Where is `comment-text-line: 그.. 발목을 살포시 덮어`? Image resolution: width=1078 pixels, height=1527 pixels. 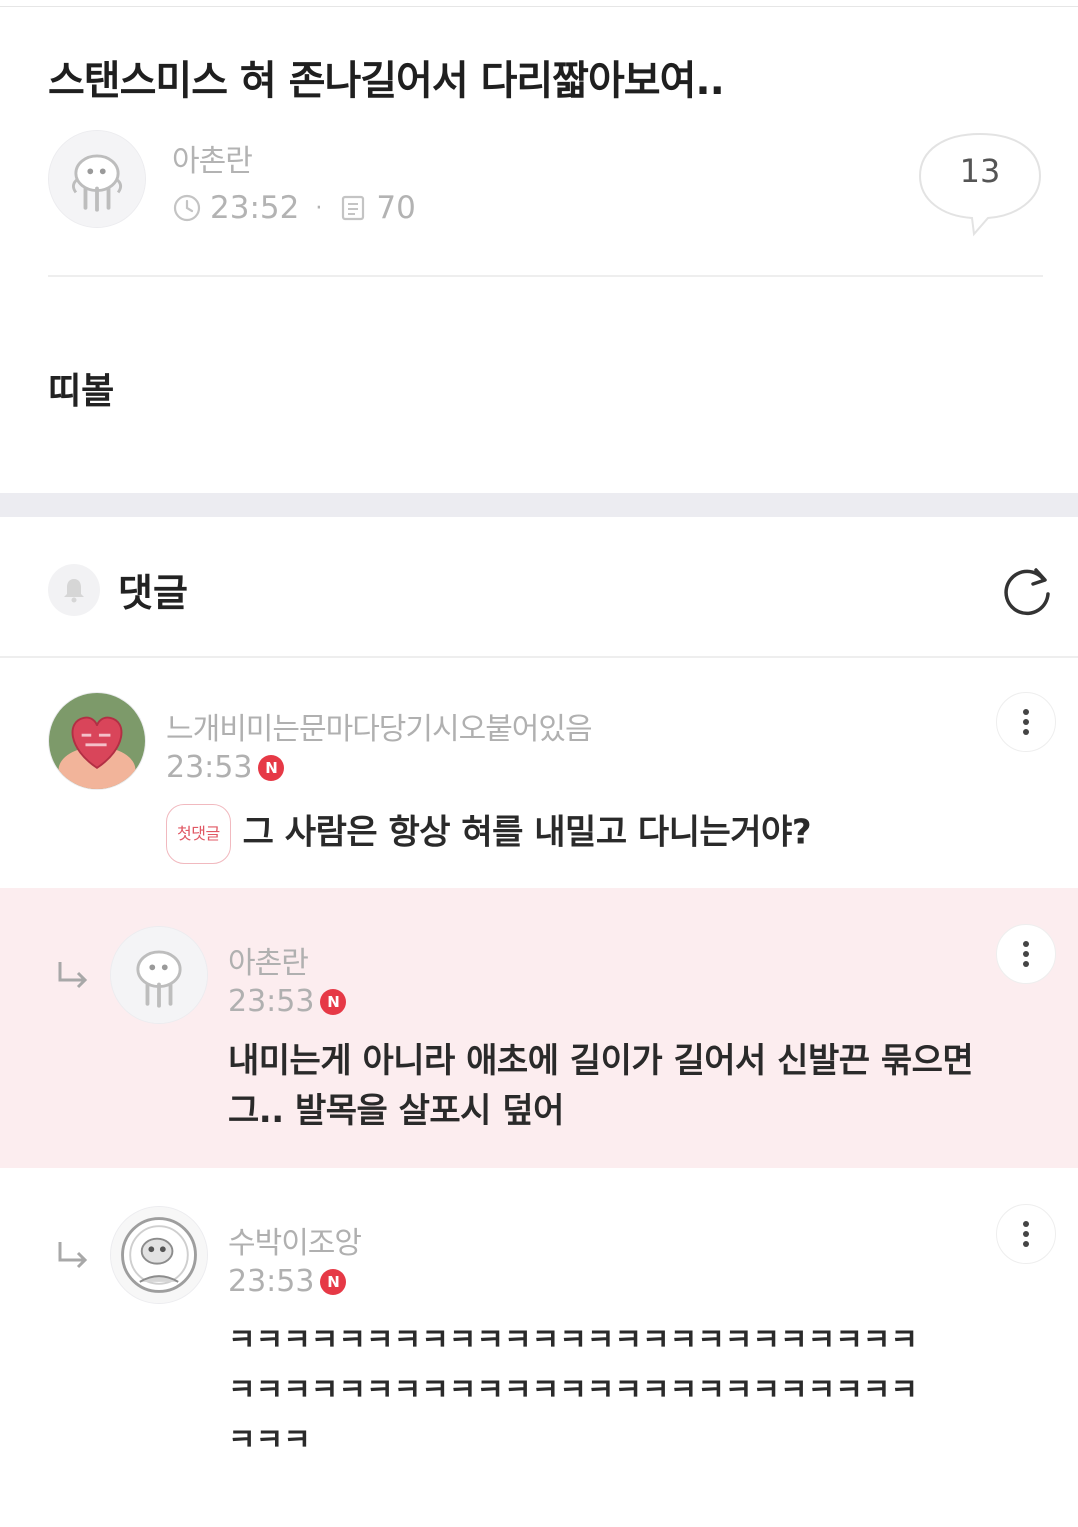
comment-text-line: 그.. 발목을 살포시 덮어 is located at coordinates (396, 1111).